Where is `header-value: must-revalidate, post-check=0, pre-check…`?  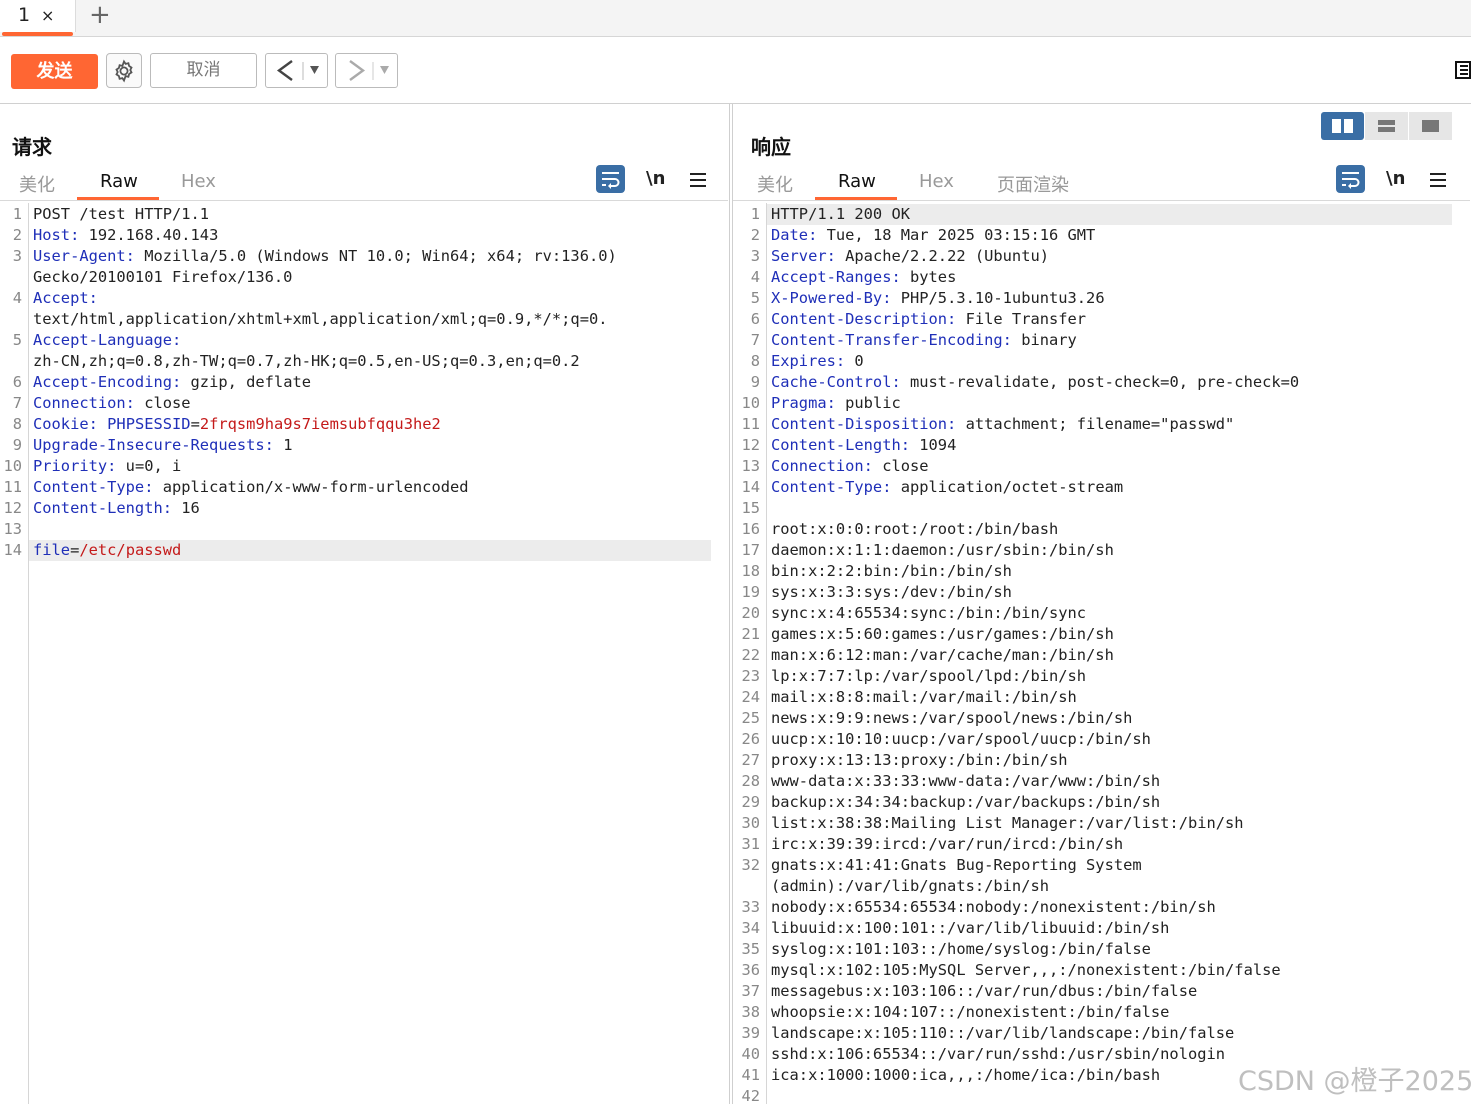 header-value: must-revalidate, post-check=0, pre-check… is located at coordinates (1100, 382).